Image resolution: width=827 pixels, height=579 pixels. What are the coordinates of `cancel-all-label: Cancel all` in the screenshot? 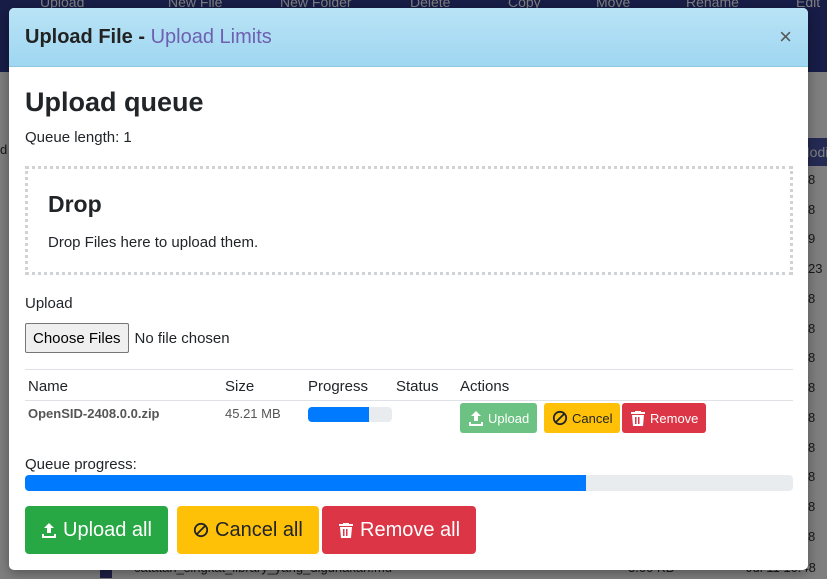 It's located at (259, 529).